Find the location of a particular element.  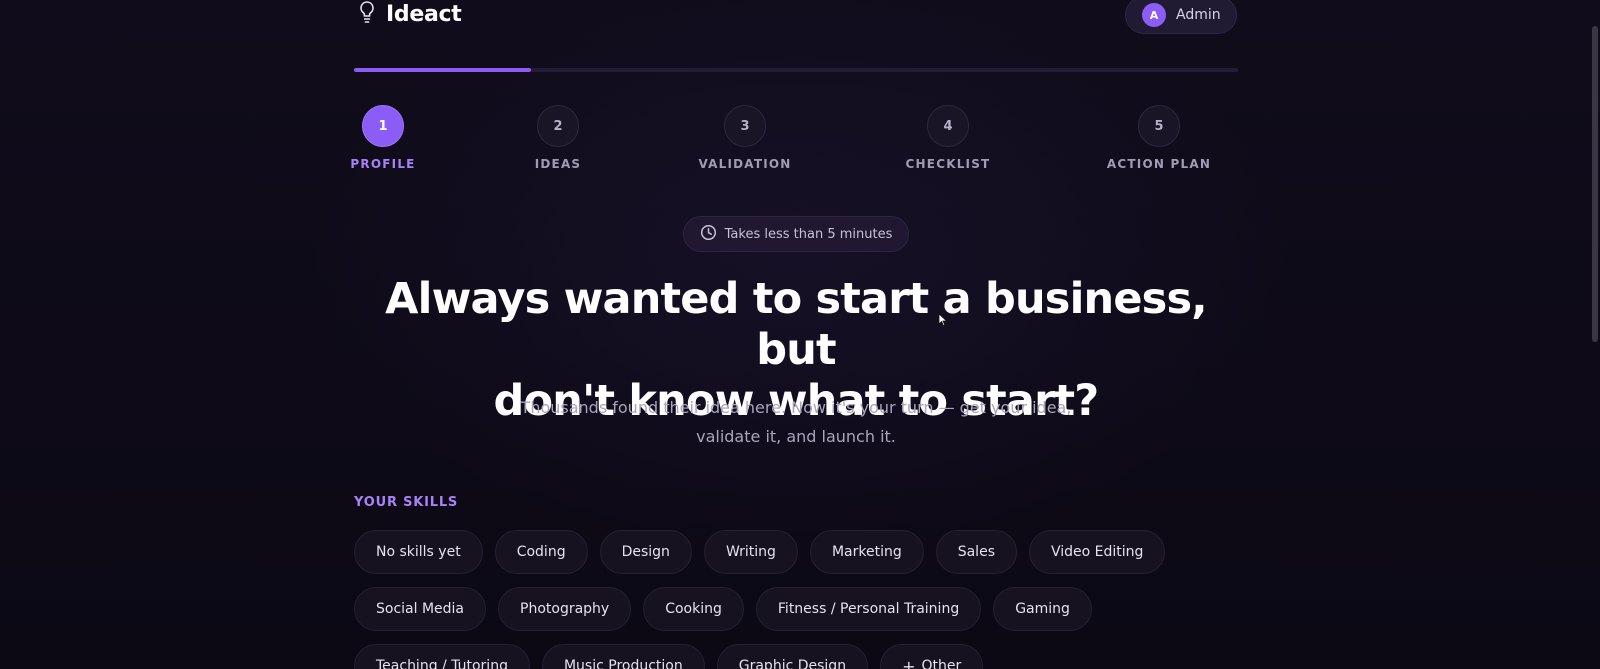

headline-line-1: Always wanted to start a business, but is located at coordinates (796, 324).